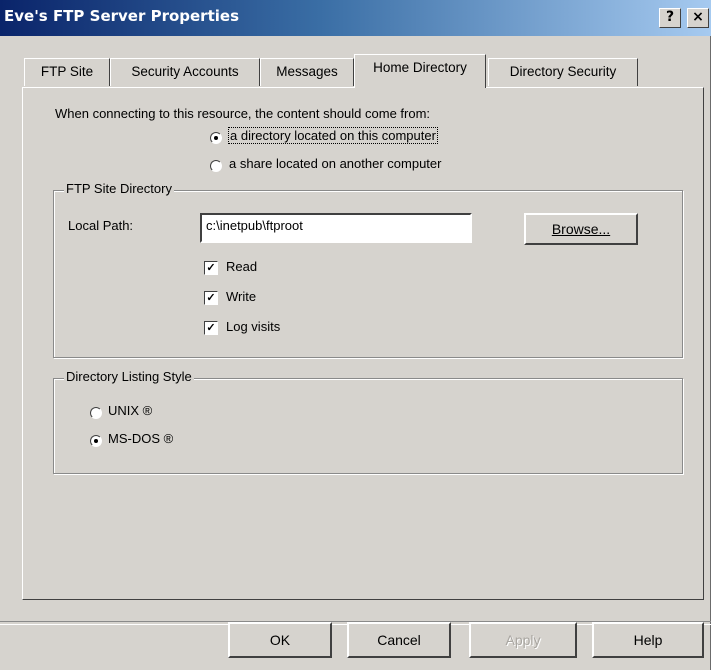 The image size is (711, 670). Describe the element at coordinates (121, 16) in the screenshot. I see `window-title: Eve's FTP Server Properties` at that location.